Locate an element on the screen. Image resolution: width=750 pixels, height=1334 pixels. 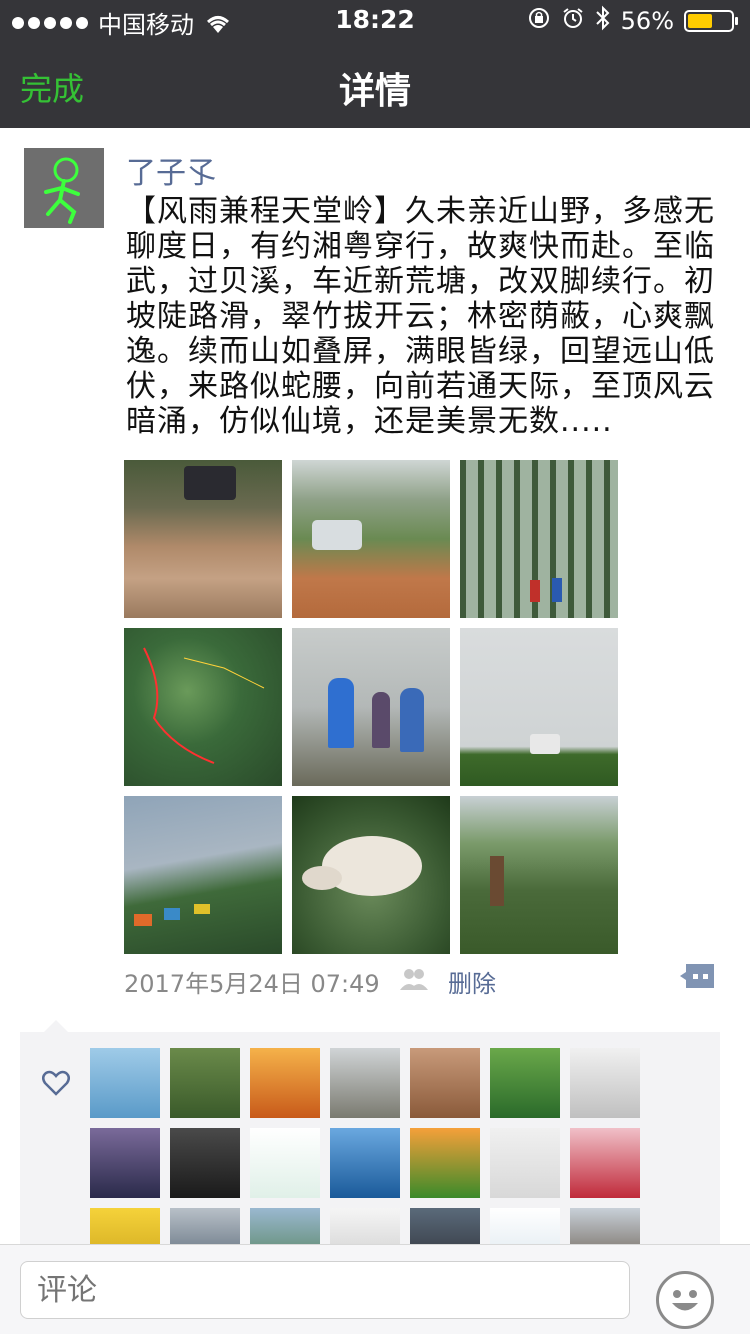
liker-avatar-grid is located at coordinates (365, 1146).